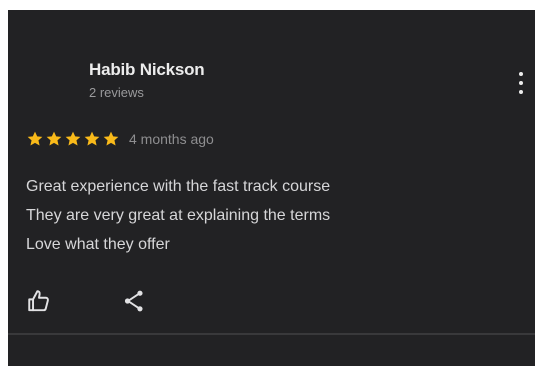 Image resolution: width=535 pixels, height=366 pixels. I want to click on share-icon, so click(133, 301).